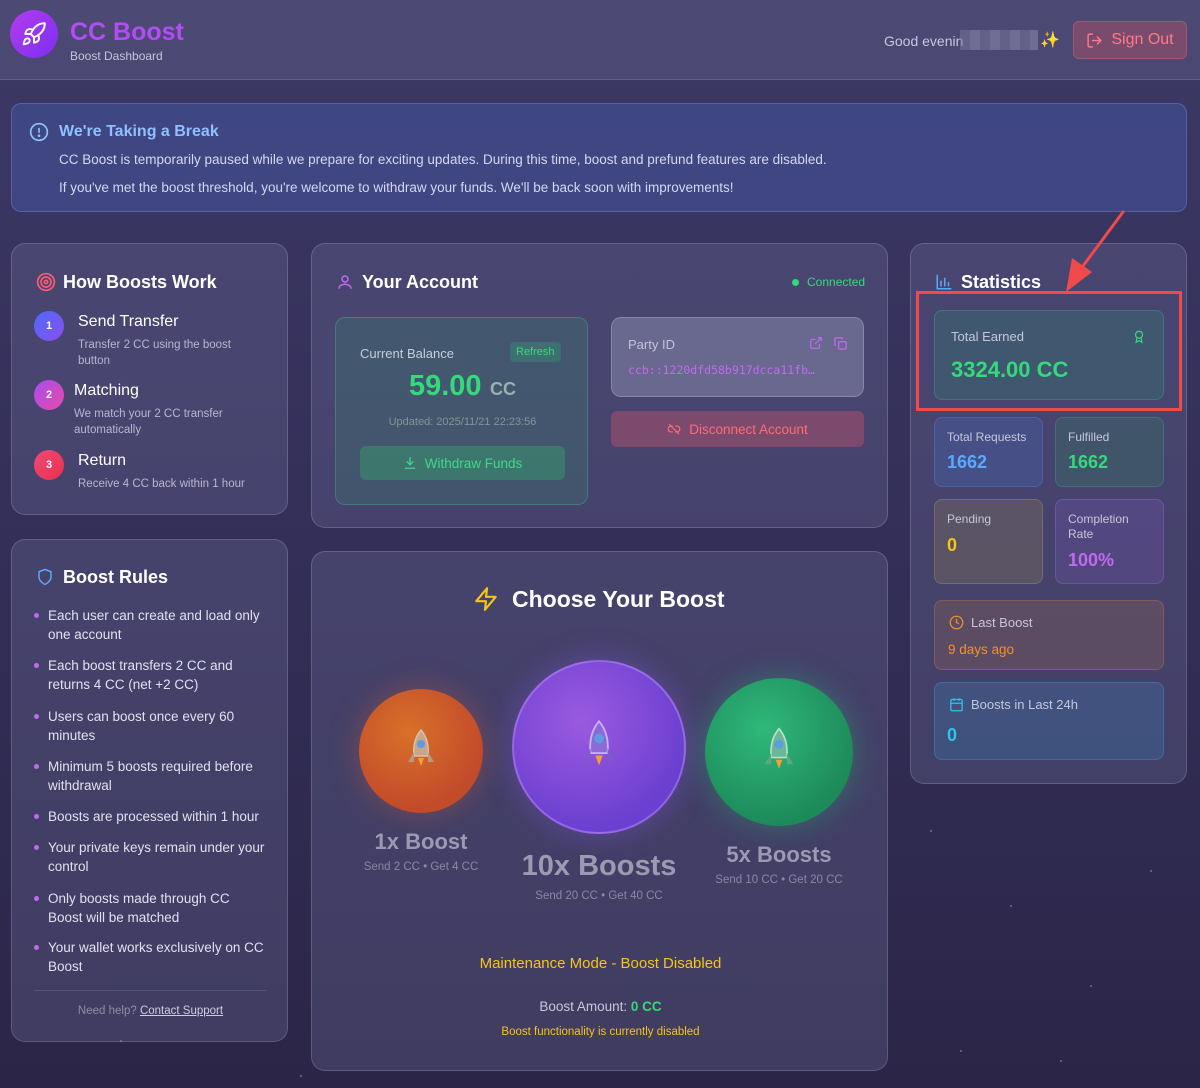  What do you see at coordinates (779, 854) in the screenshot?
I see `boost-option-5x-name: 5x Boosts` at bounding box center [779, 854].